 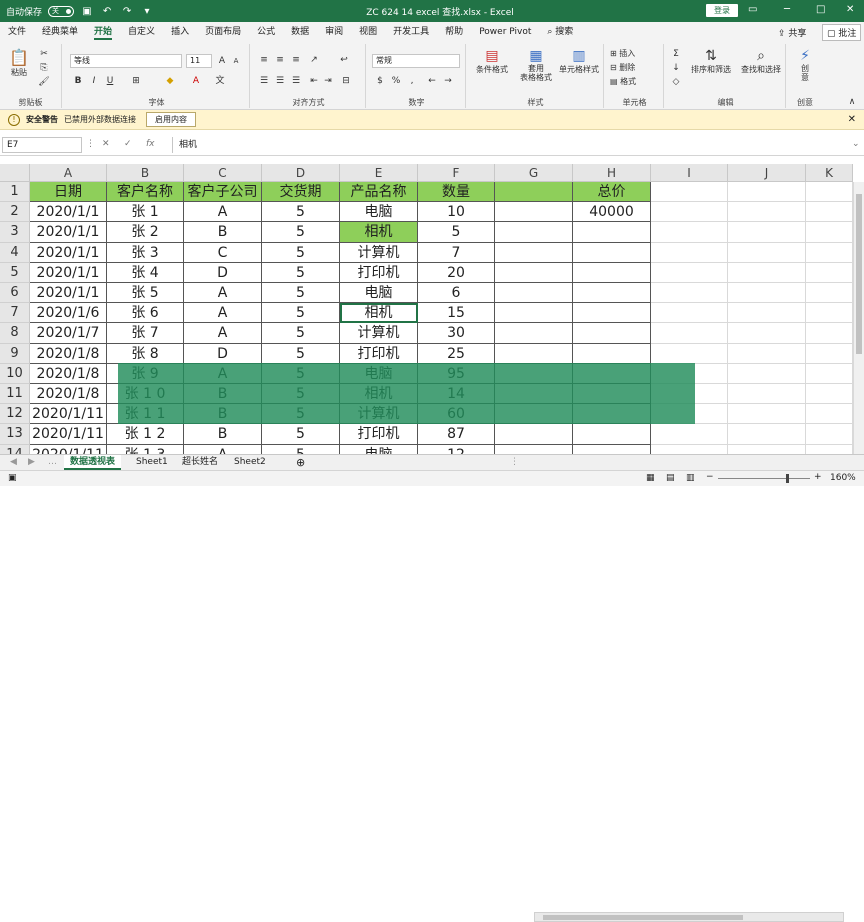 I want to click on align-center-icon: ☰, so click(x=280, y=81).